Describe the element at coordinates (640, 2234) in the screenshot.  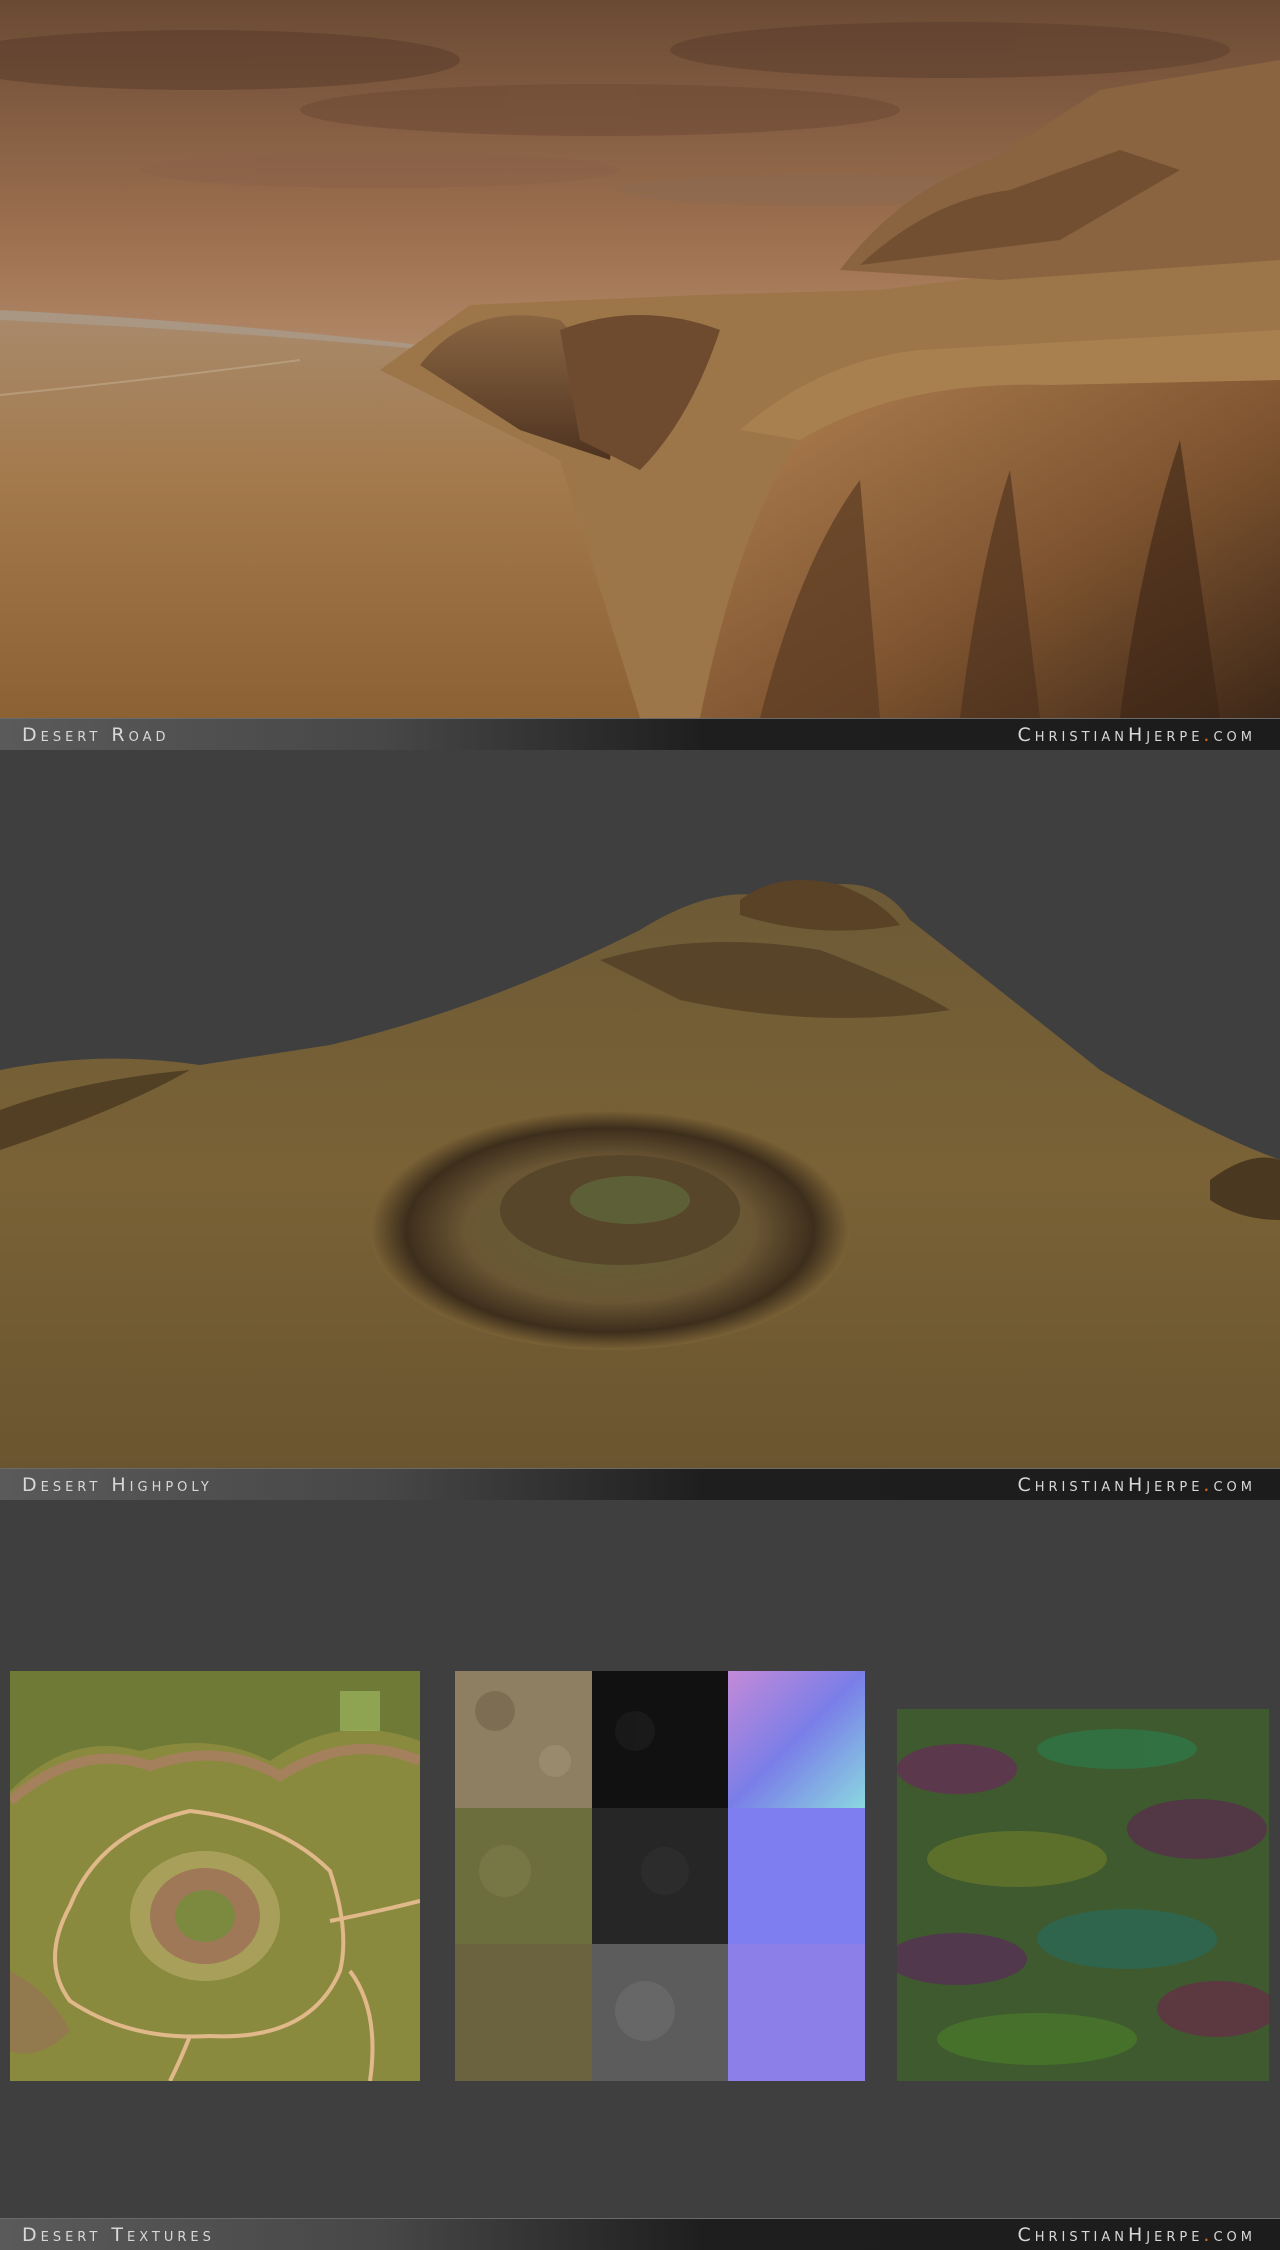
I see `caption-bar: Desert Textures ChristianHjerpe.com` at that location.